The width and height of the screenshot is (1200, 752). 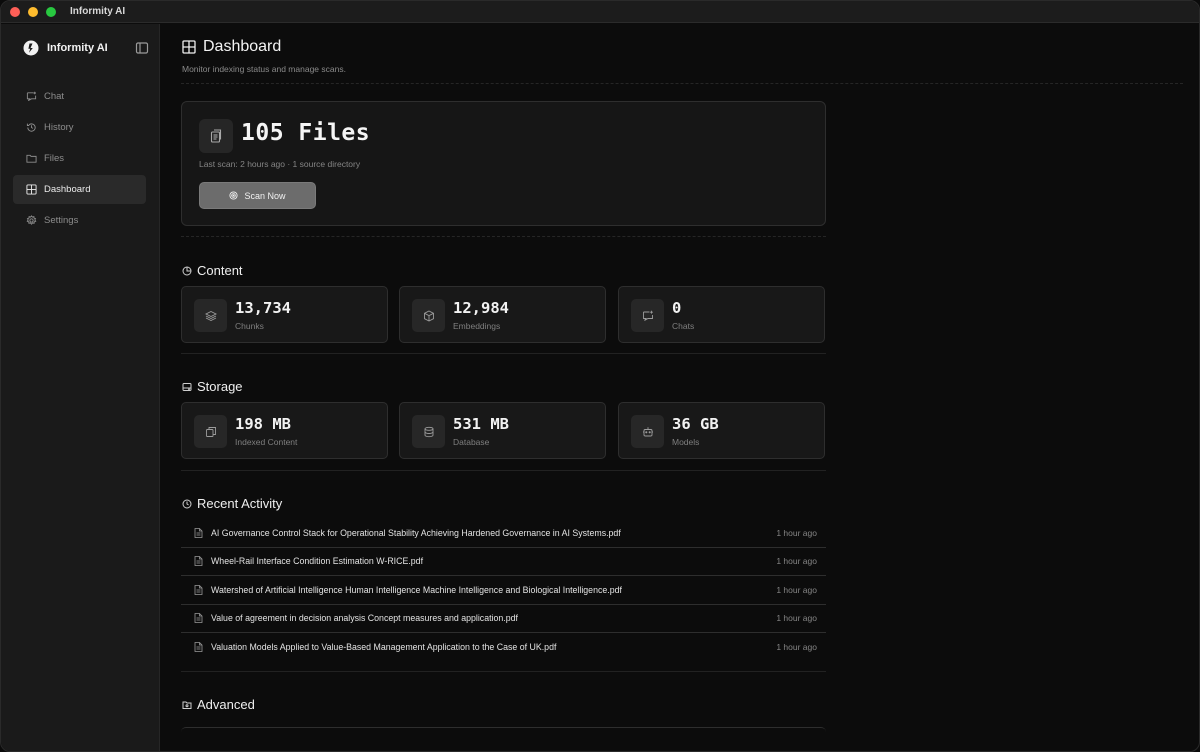 What do you see at coordinates (187, 386) in the screenshot?
I see `hard-drive-icon` at bounding box center [187, 386].